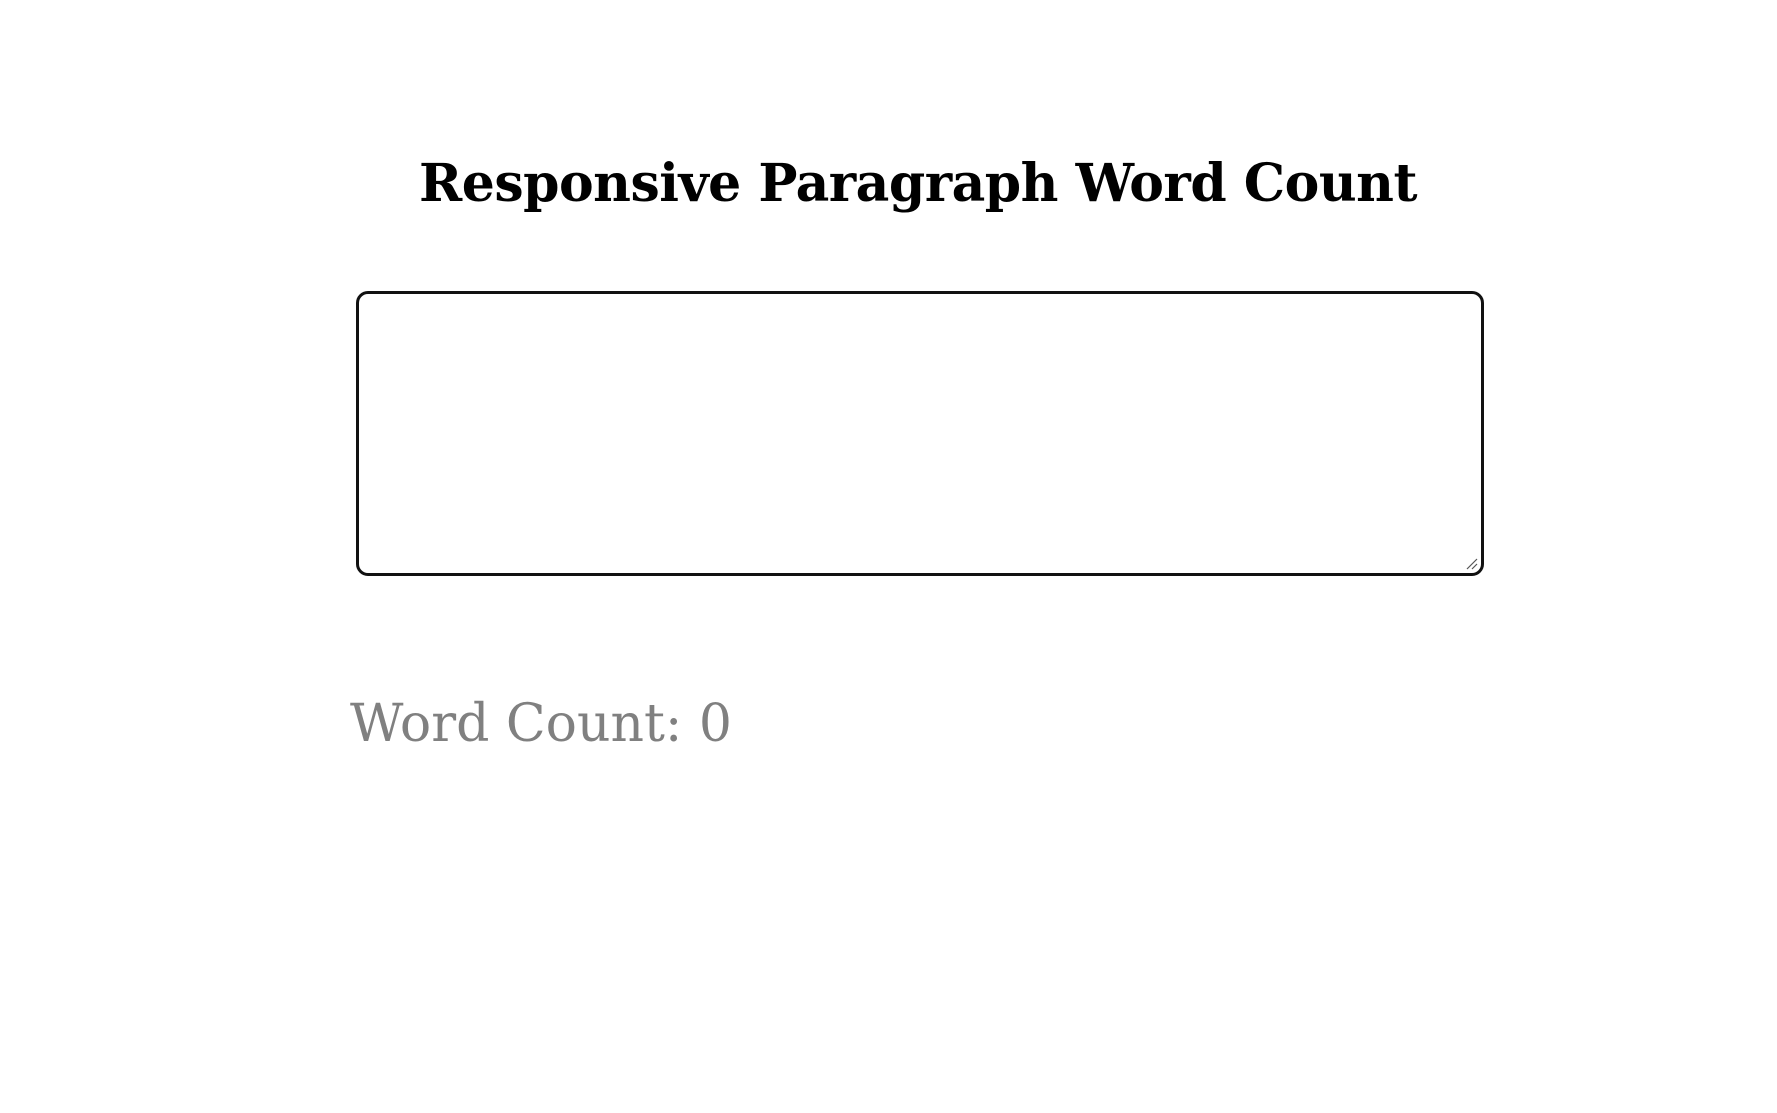 The image size is (1777, 1113). I want to click on word-count-label: Word Count:, so click(516, 724).